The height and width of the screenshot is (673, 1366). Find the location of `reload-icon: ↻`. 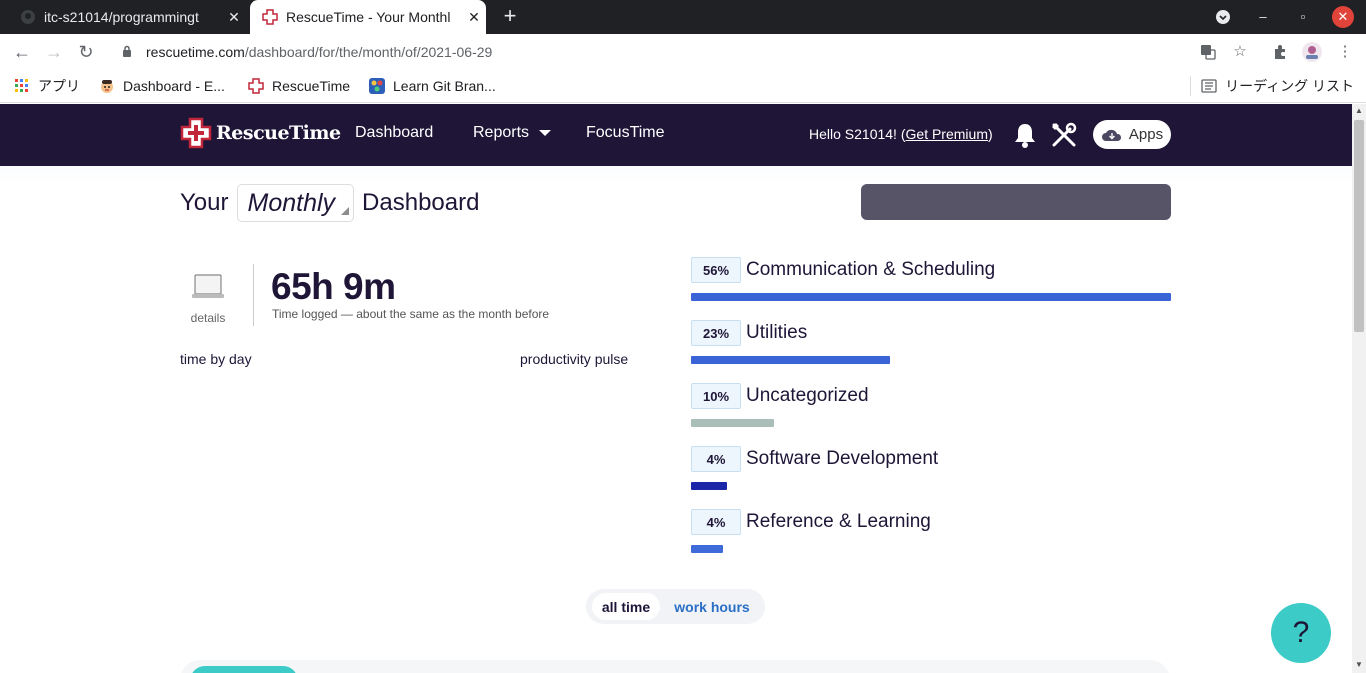

reload-icon: ↻ is located at coordinates (86, 52).